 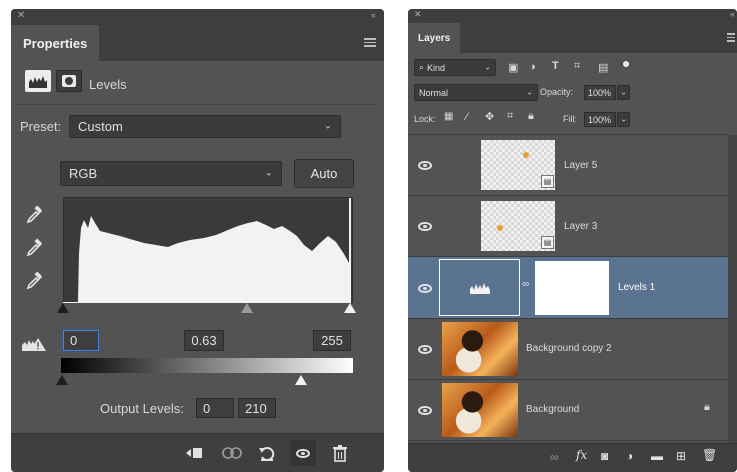 I want to click on filter-kind-dropdown: ⌕ Kind ⌄, so click(x=455, y=67).